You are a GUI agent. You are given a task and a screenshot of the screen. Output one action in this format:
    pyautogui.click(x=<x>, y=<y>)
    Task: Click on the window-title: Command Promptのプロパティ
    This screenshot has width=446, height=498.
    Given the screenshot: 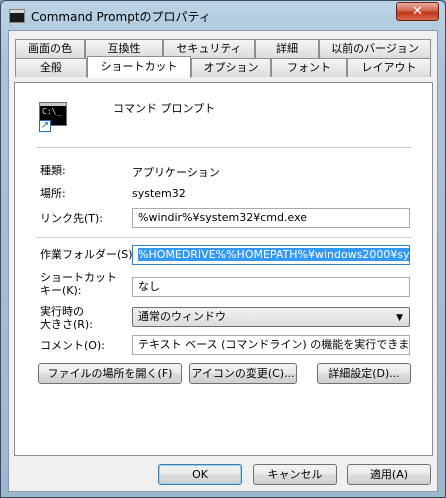 What is the action you would take?
    pyautogui.click(x=121, y=17)
    